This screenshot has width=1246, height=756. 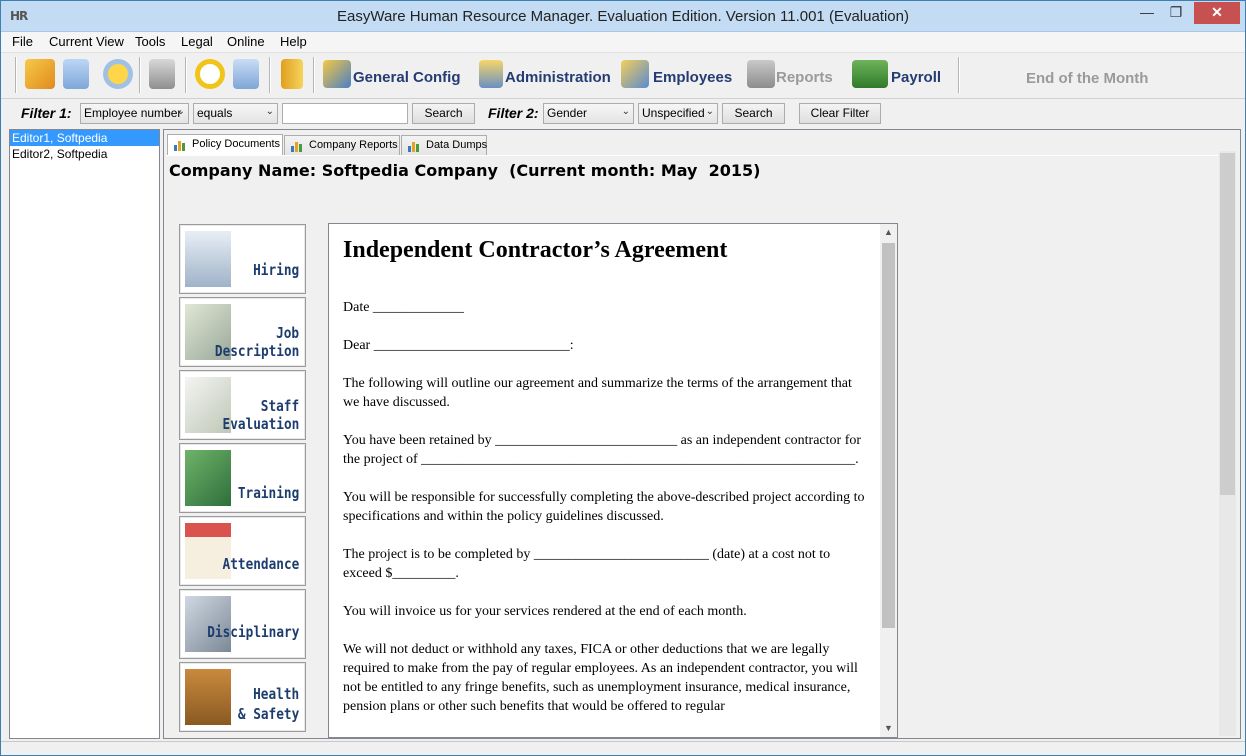 I want to click on menu-online: Online, so click(x=246, y=41).